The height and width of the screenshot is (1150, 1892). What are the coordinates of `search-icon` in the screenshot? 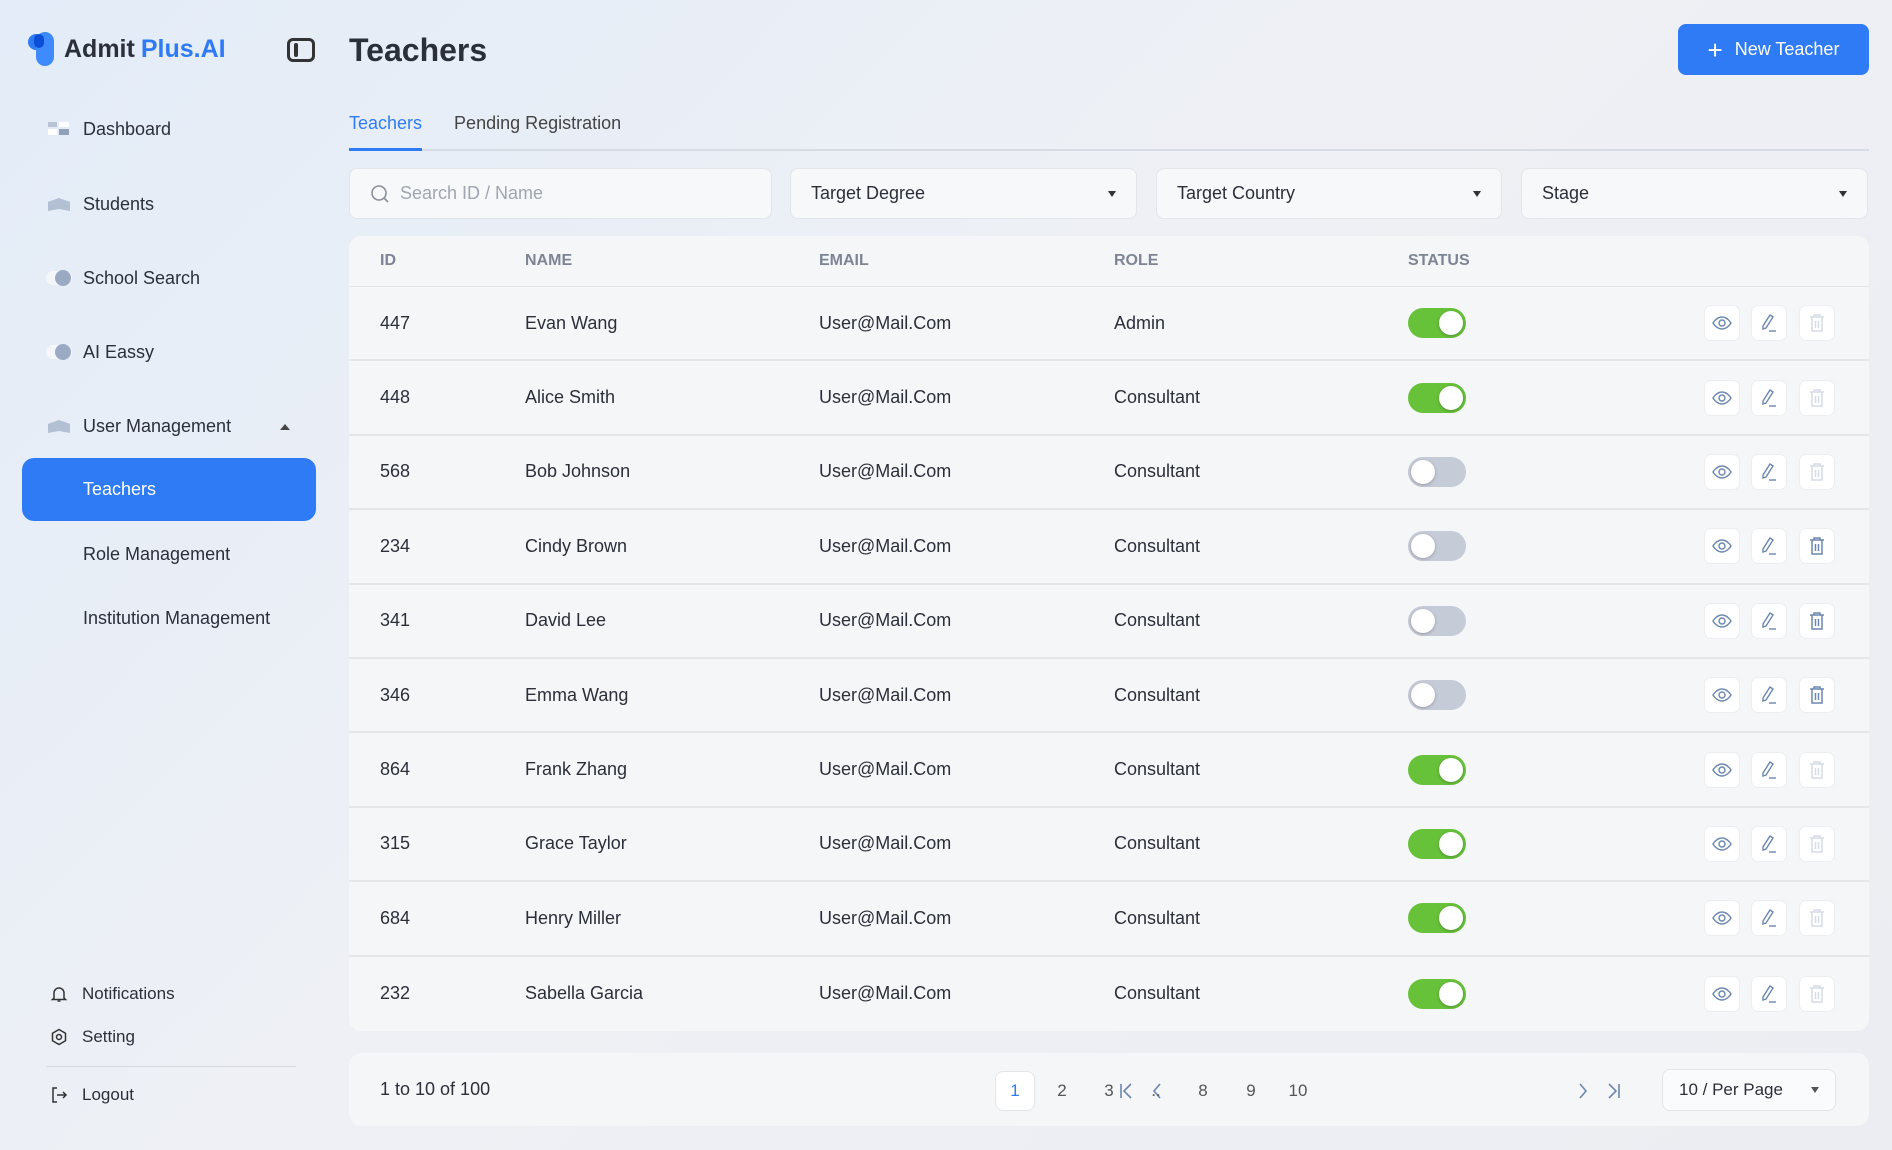 It's located at (380, 193).